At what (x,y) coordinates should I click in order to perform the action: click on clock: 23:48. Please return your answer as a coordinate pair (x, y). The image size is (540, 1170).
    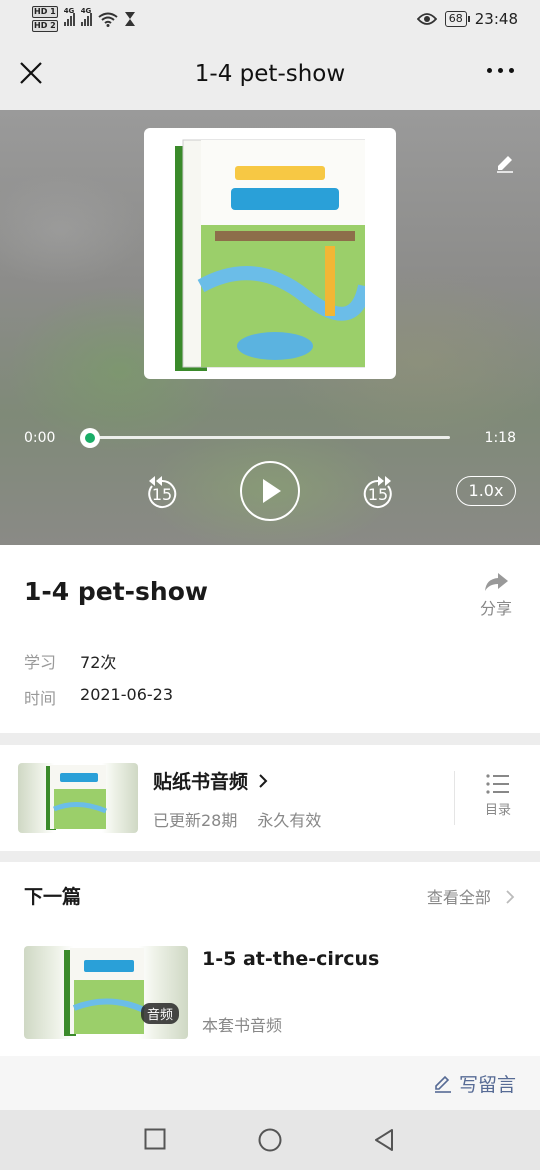
    Looking at the image, I should click on (496, 19).